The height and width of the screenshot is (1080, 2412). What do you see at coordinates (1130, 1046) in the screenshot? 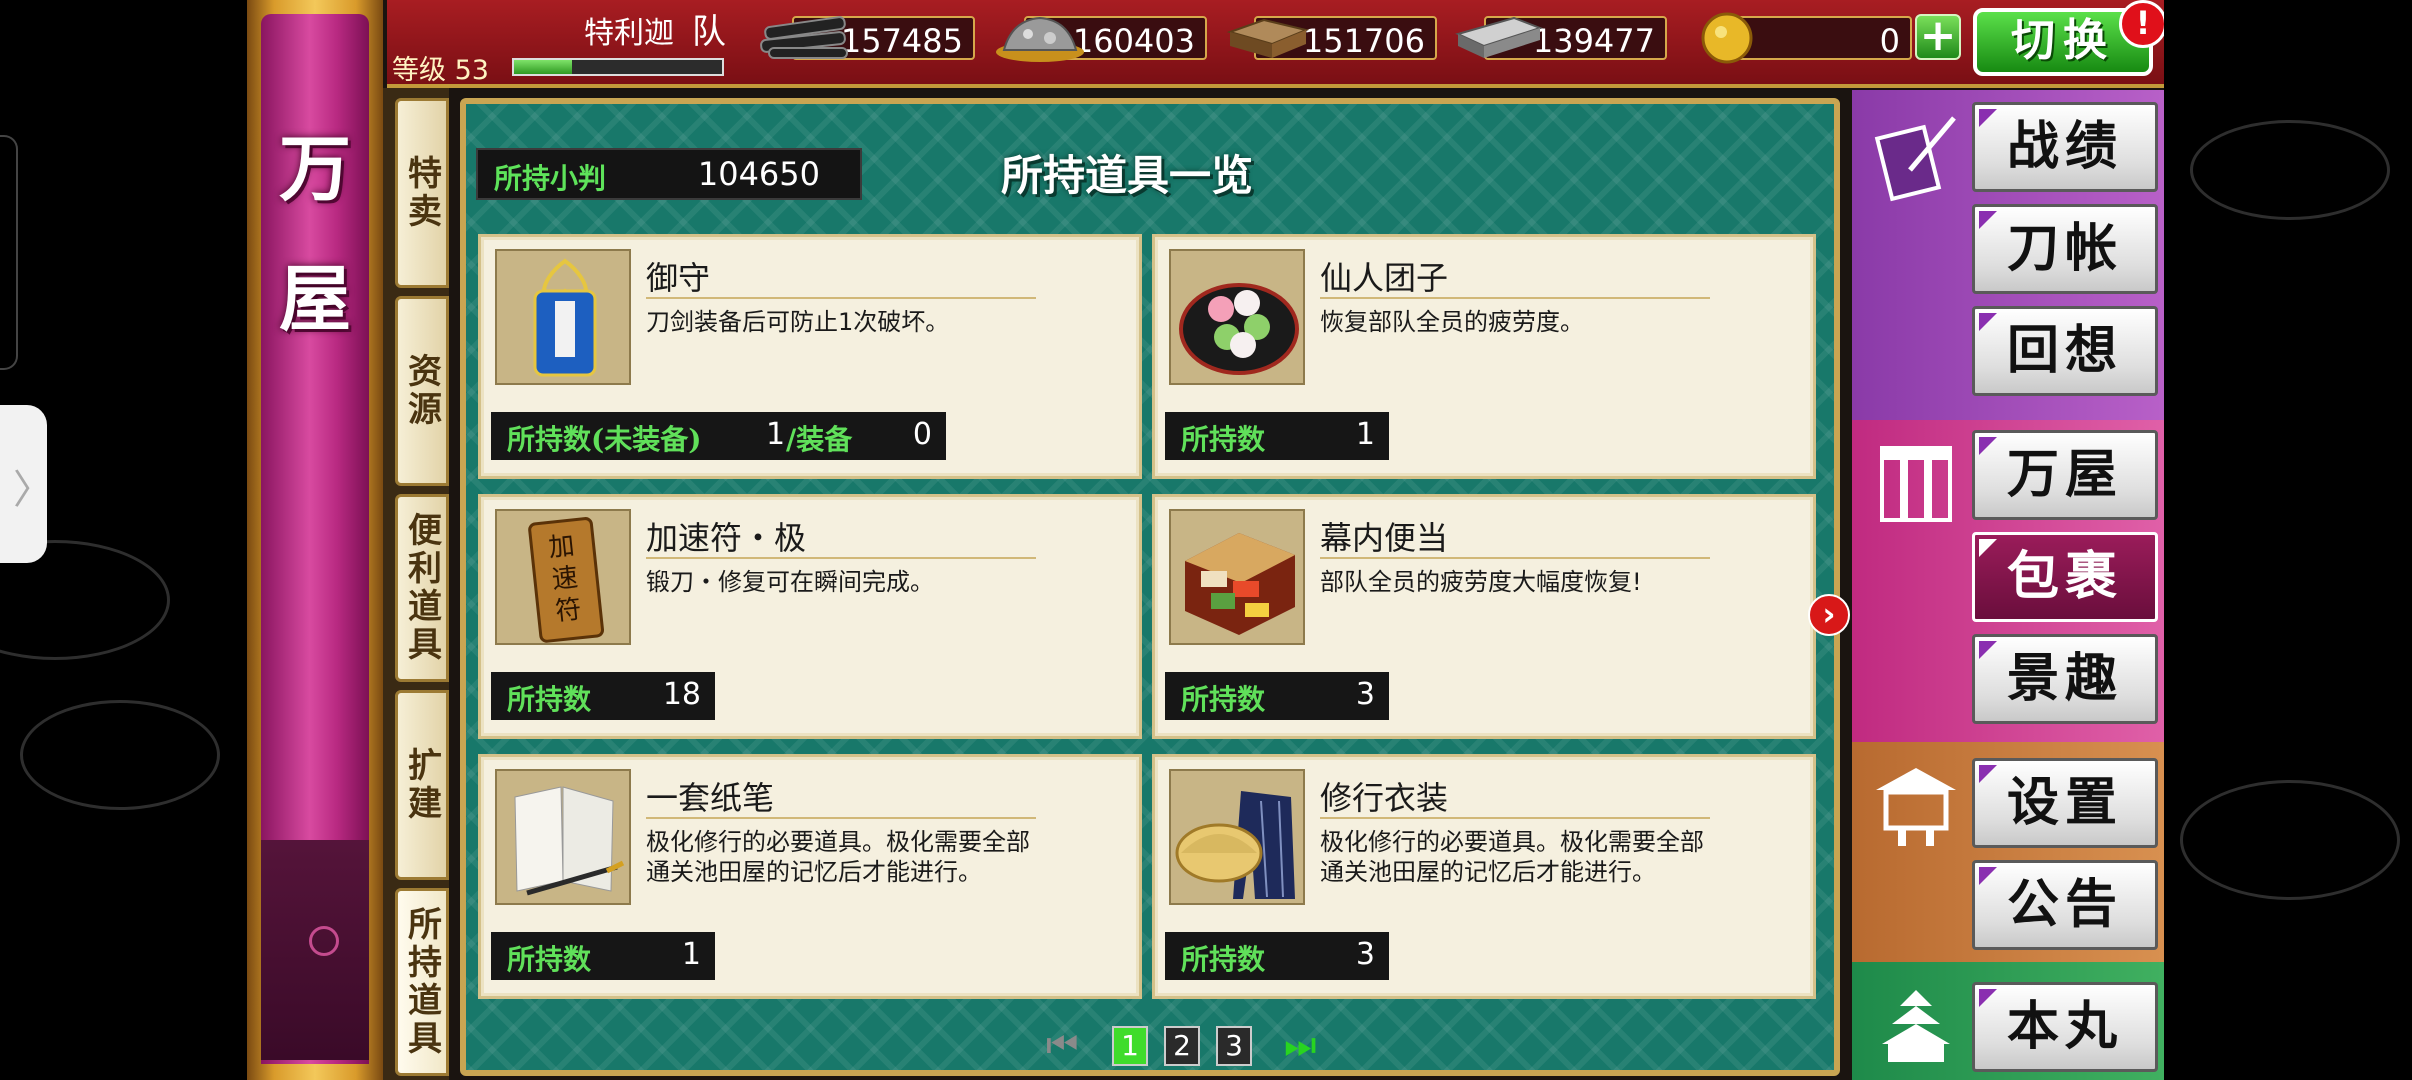
I see `page-1-button: 1` at bounding box center [1130, 1046].